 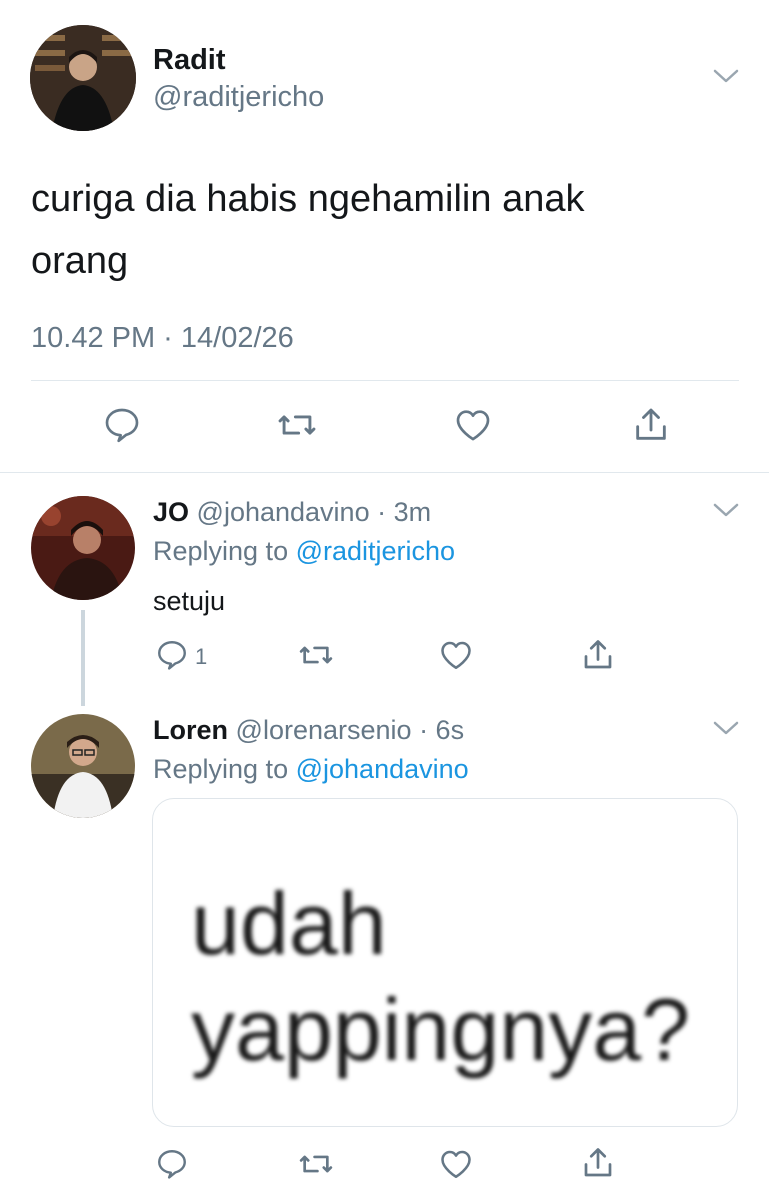 I want to click on replying-to-handle: @raditjericho, so click(x=375, y=551).